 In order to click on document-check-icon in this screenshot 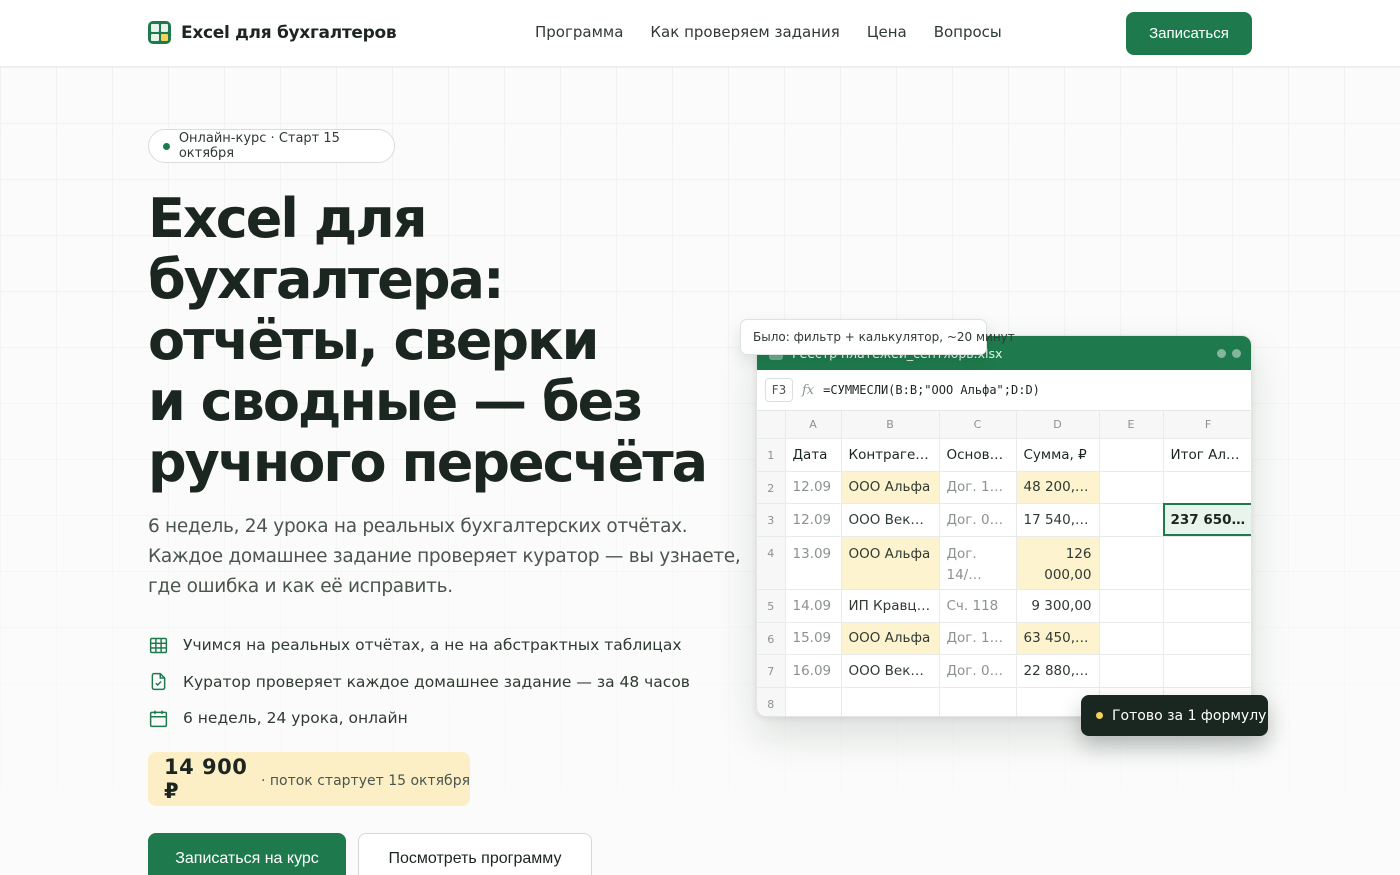, I will do `click(158, 682)`.